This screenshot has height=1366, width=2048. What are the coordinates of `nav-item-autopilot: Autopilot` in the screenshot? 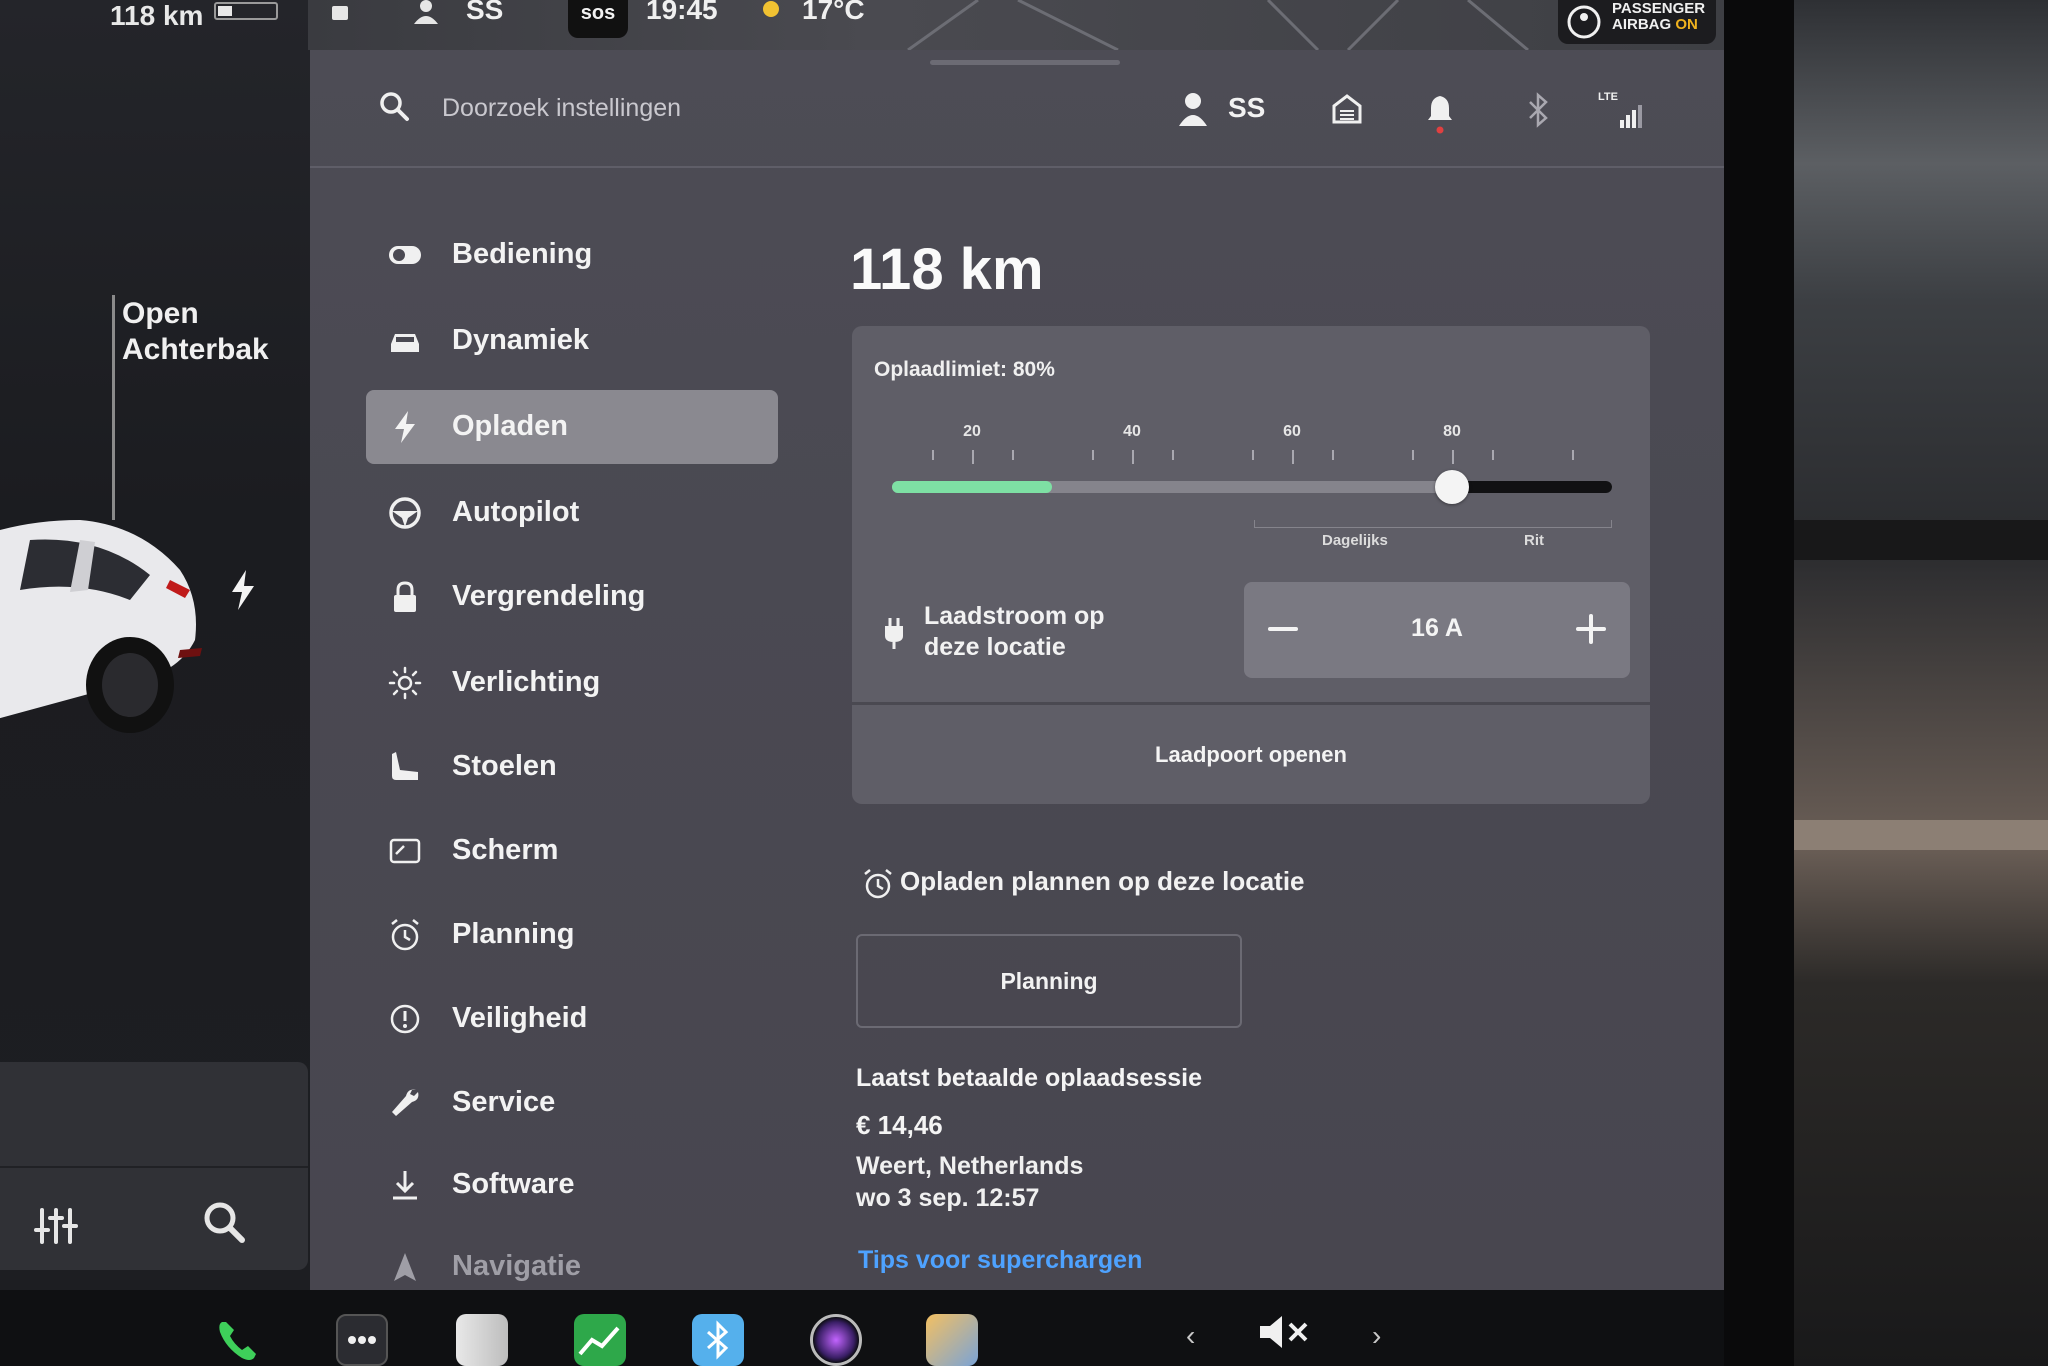 It's located at (572, 513).